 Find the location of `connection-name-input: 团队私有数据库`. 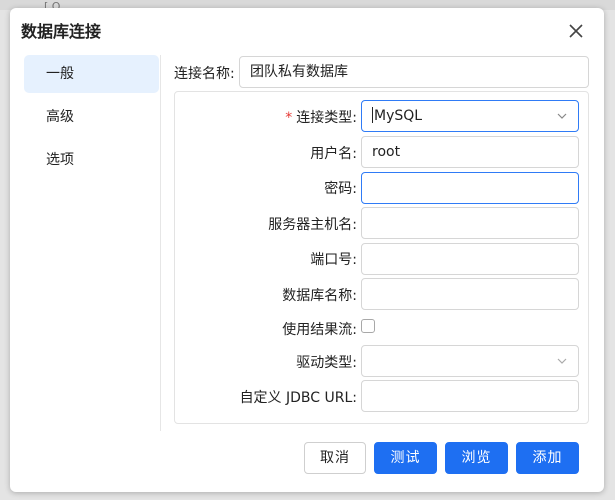

connection-name-input: 团队私有数据库 is located at coordinates (414, 72).